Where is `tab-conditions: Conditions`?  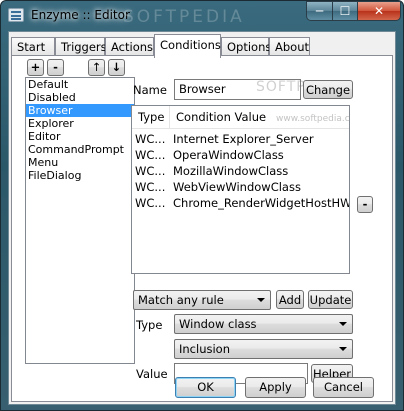 tab-conditions: Conditions is located at coordinates (187, 46).